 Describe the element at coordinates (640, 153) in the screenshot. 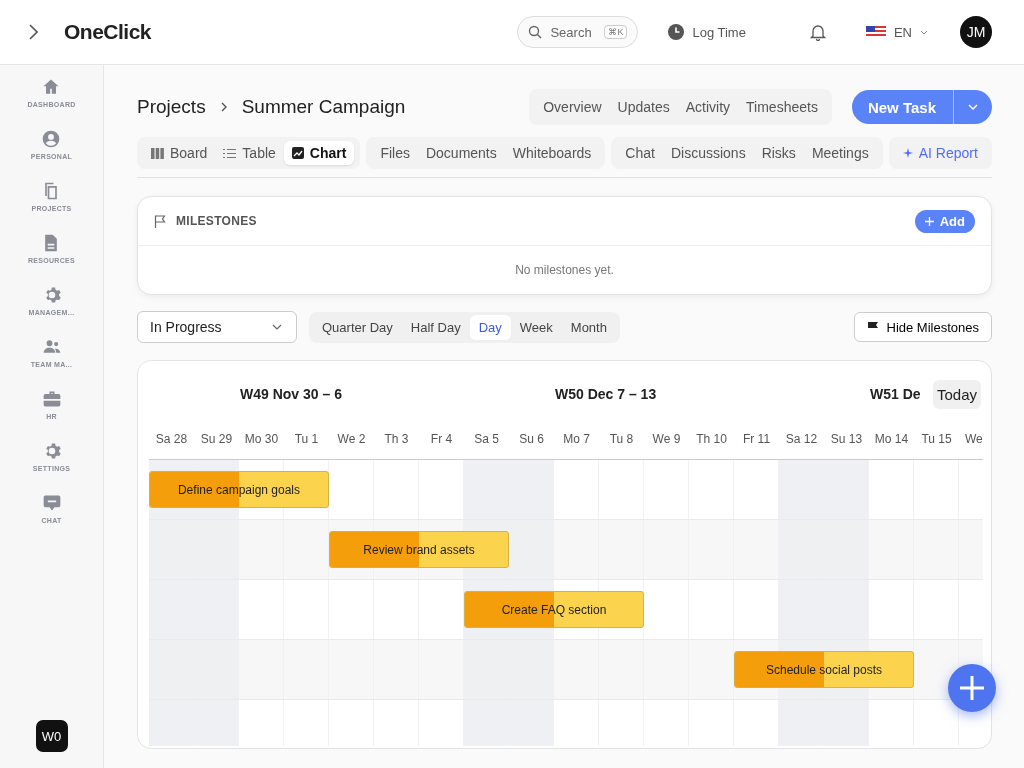

I see `view-tab: Chat` at that location.